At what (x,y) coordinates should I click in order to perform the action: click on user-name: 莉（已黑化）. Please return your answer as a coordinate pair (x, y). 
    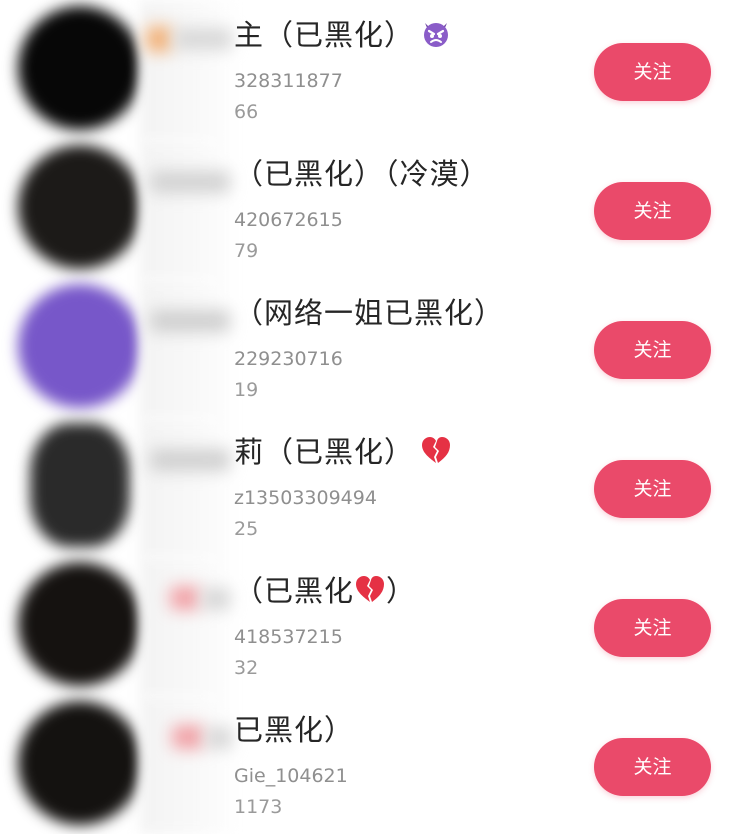
    Looking at the image, I should click on (343, 453).